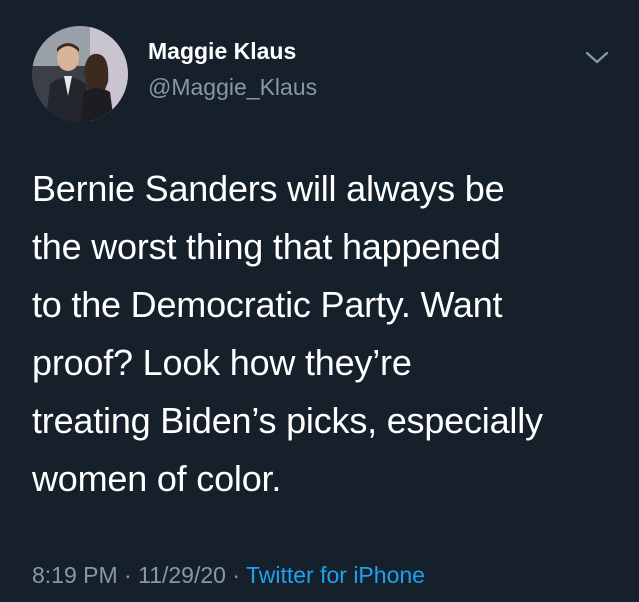 The height and width of the screenshot is (602, 639). I want to click on tweet-text-line: to the Democratic Party. Want, so click(267, 304).